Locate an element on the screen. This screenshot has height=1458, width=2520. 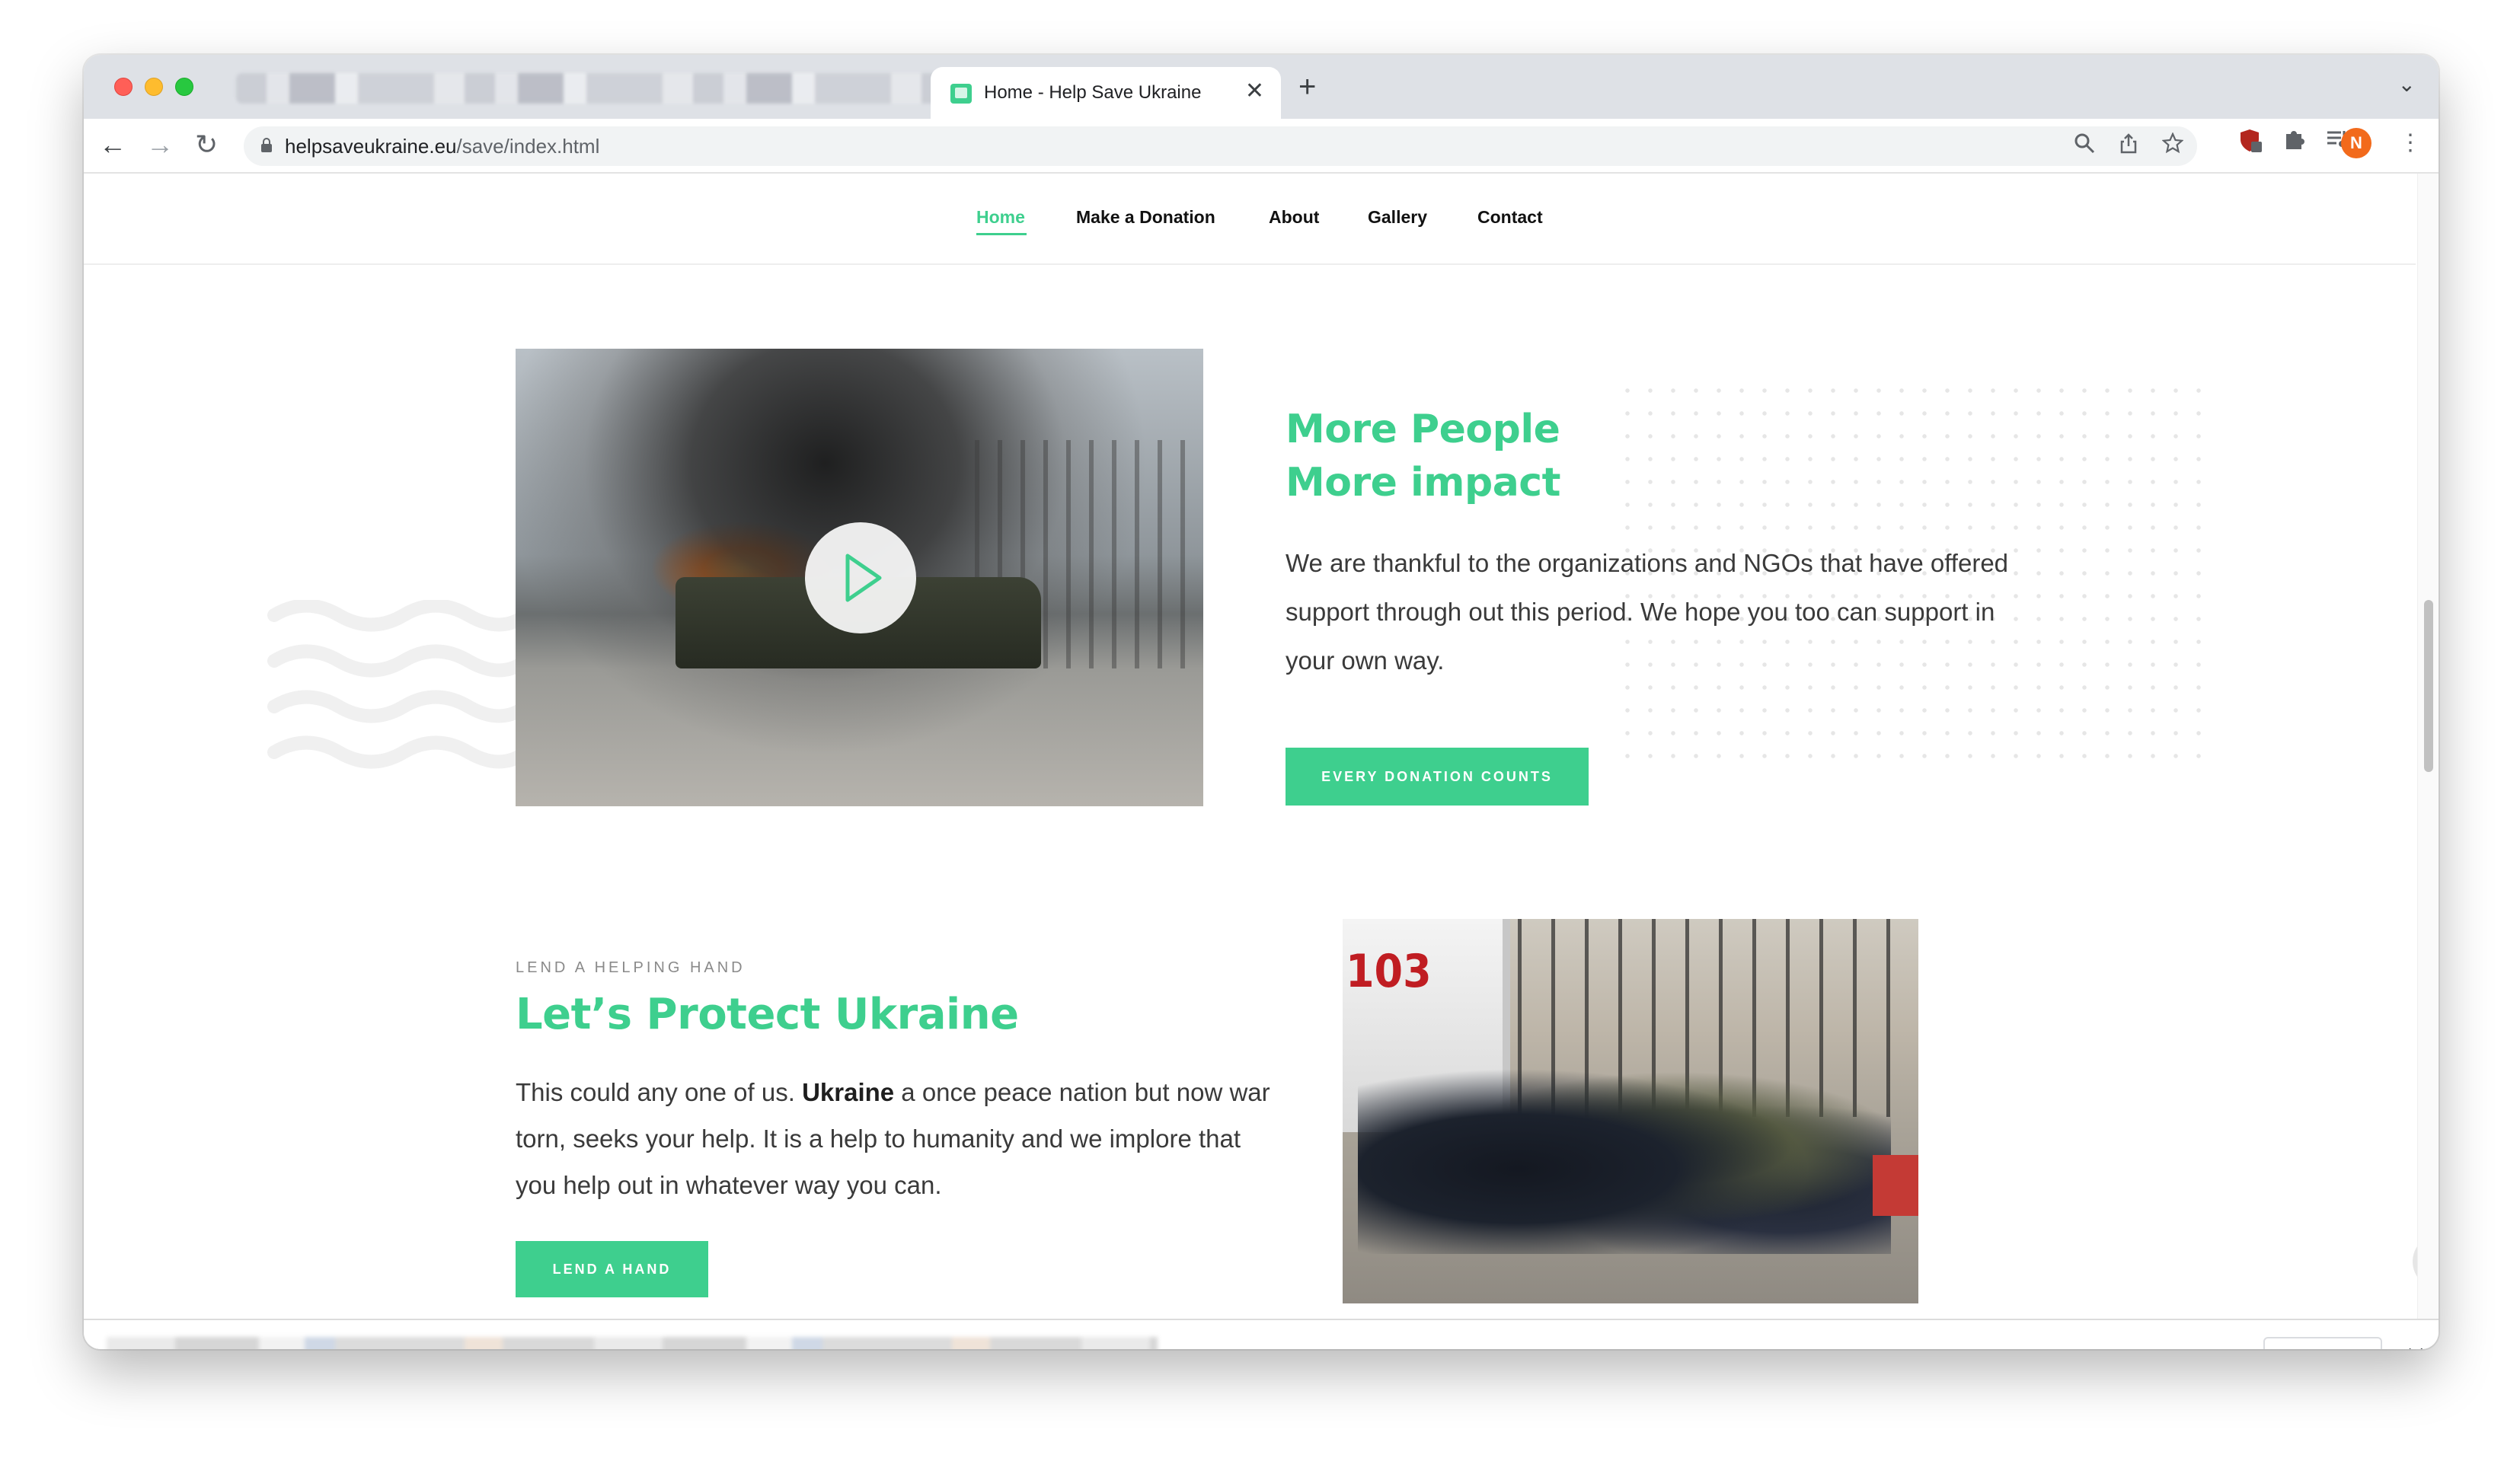
url-text: helpsaveukraine.eu/save/index.html is located at coordinates (442, 146).